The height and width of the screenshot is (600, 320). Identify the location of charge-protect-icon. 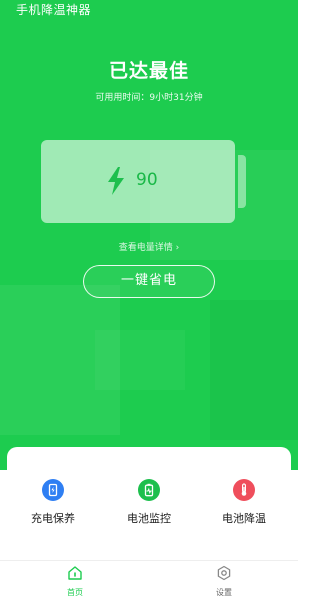
(53, 490).